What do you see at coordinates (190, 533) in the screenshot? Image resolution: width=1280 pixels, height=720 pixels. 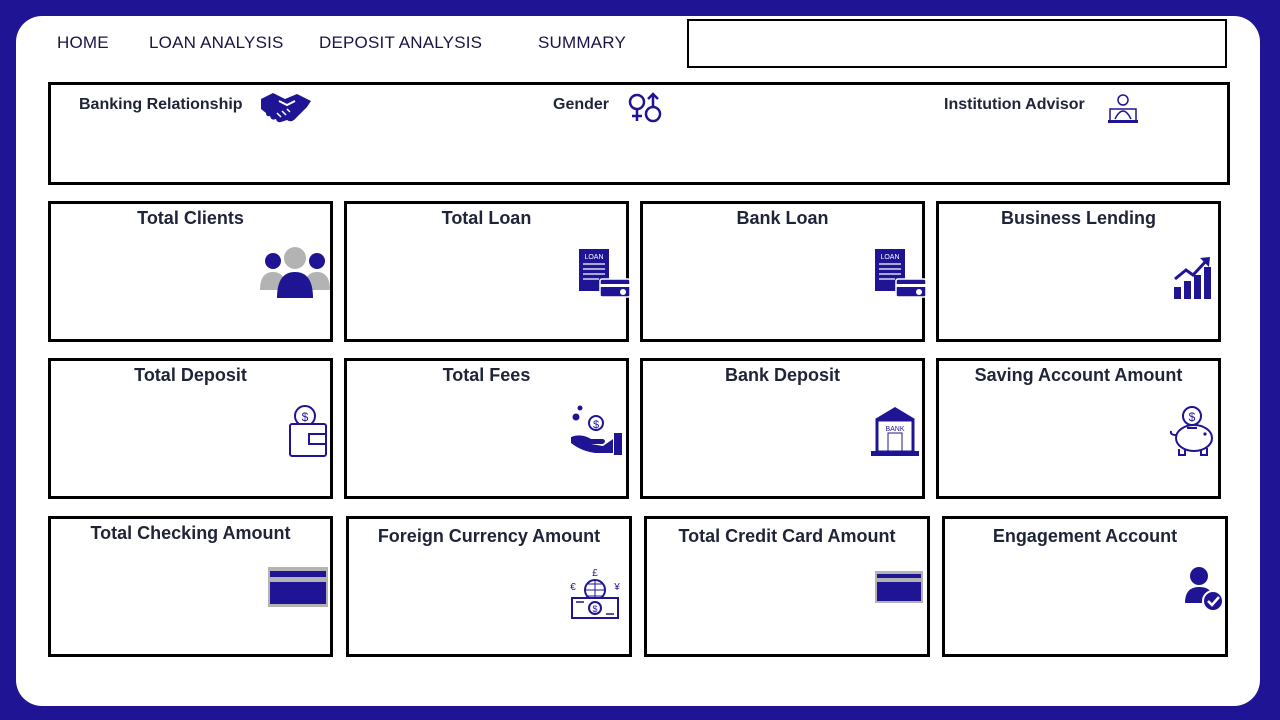 I see `card-title: Total Checking Amount` at bounding box center [190, 533].